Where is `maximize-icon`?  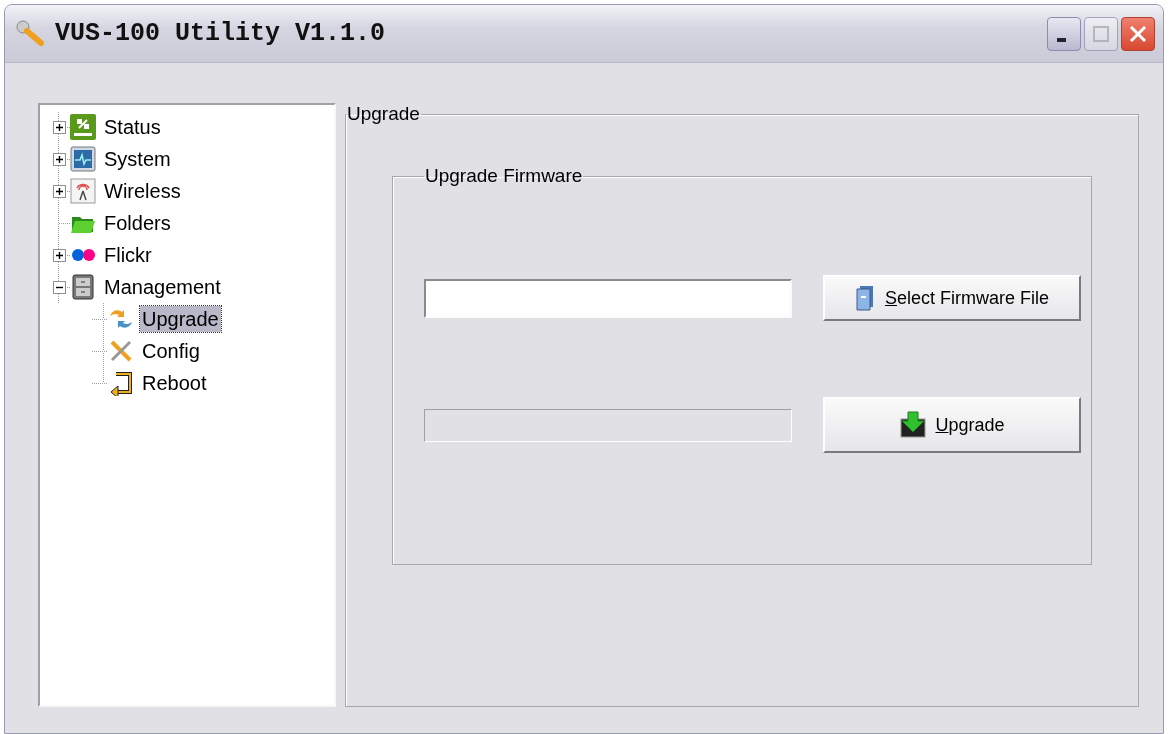 maximize-icon is located at coordinates (1101, 33).